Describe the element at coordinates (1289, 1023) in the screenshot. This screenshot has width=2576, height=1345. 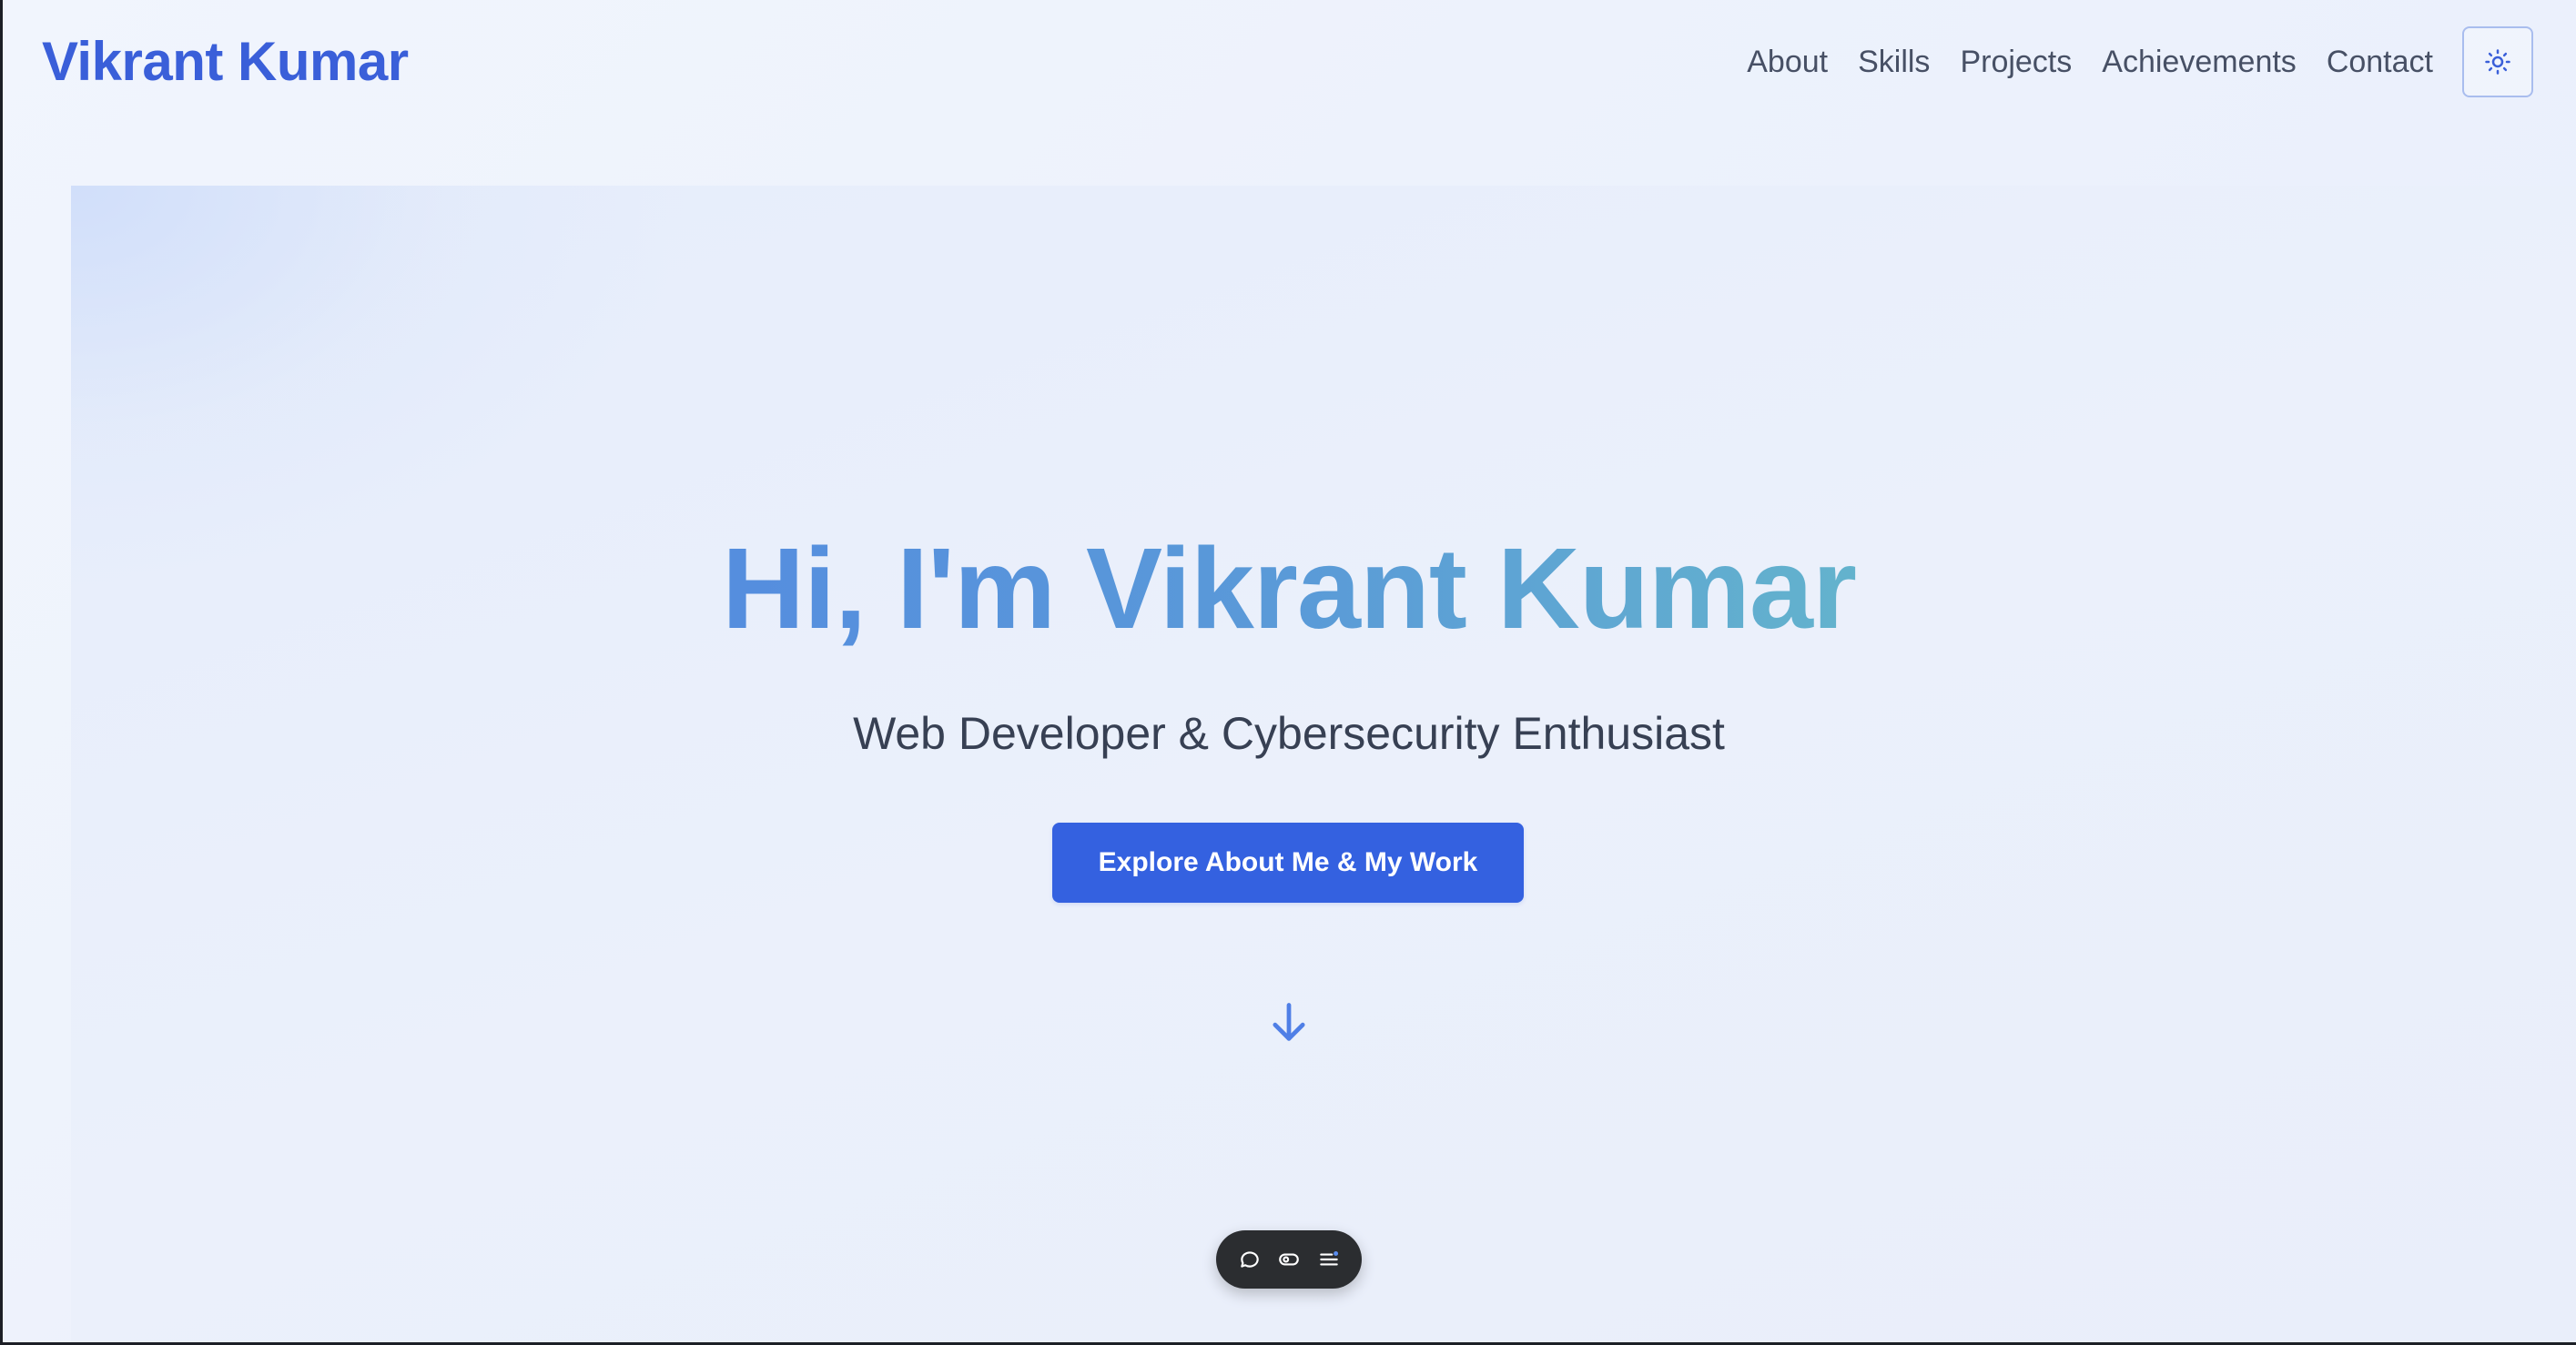
I see `arrow-down-icon` at that location.